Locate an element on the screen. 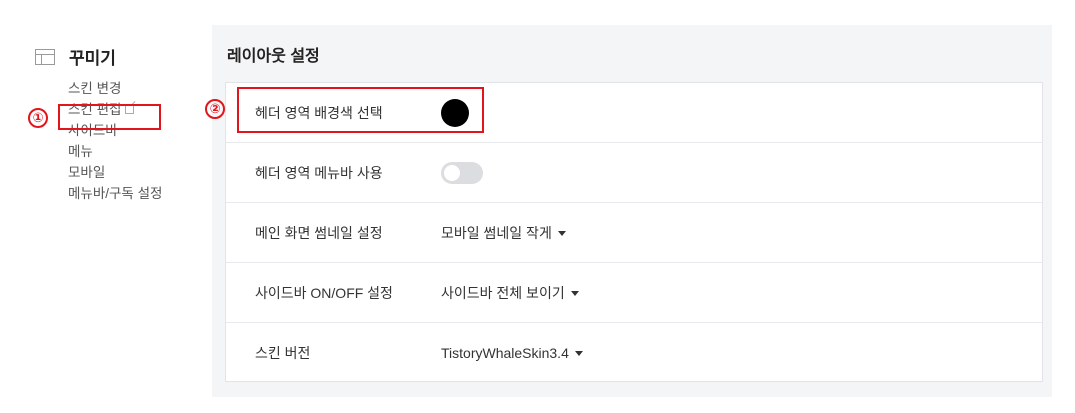 The width and height of the screenshot is (1075, 413). sidebar-item-label: 메뉴 is located at coordinates (80, 151).